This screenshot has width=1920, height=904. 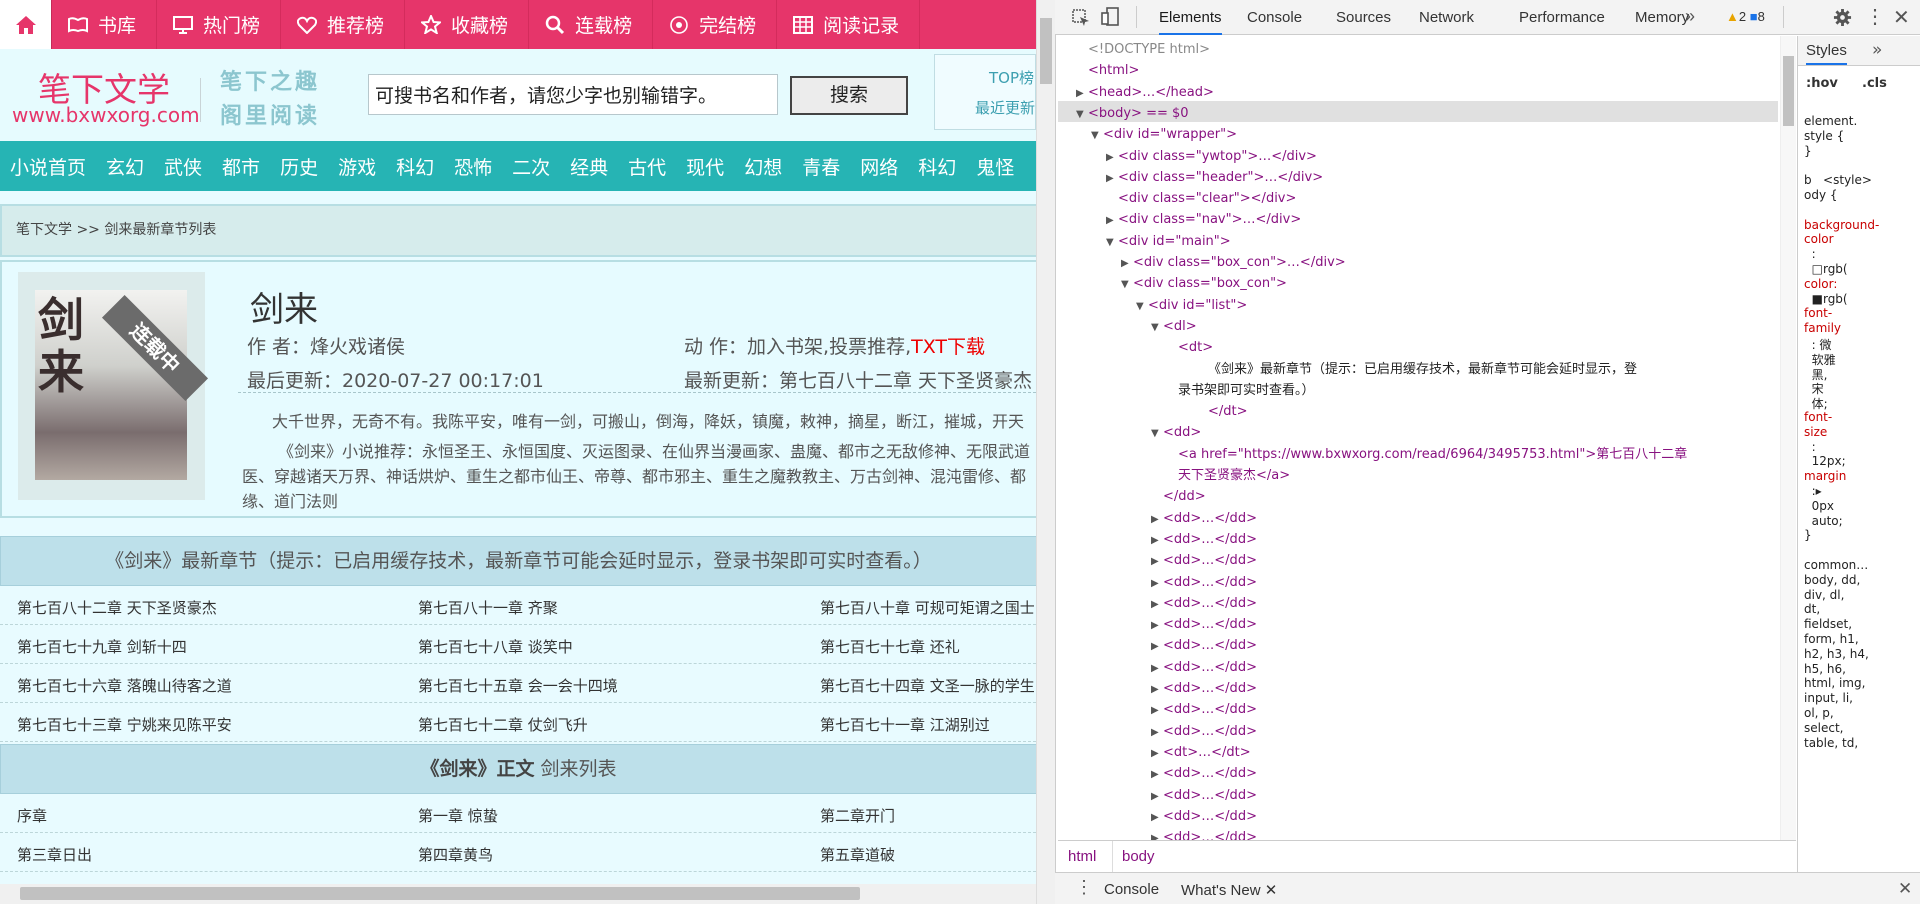 What do you see at coordinates (937, 166) in the screenshot?
I see `category-item: 科幻` at bounding box center [937, 166].